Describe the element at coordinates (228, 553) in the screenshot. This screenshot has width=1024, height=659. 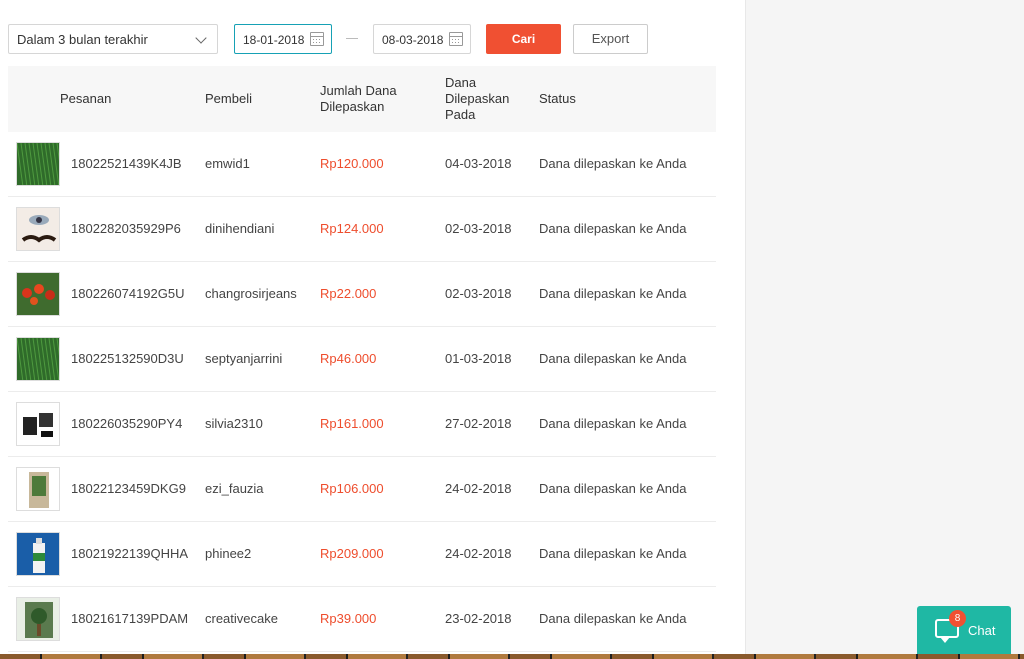
I see `buyer-name: phinee2` at that location.